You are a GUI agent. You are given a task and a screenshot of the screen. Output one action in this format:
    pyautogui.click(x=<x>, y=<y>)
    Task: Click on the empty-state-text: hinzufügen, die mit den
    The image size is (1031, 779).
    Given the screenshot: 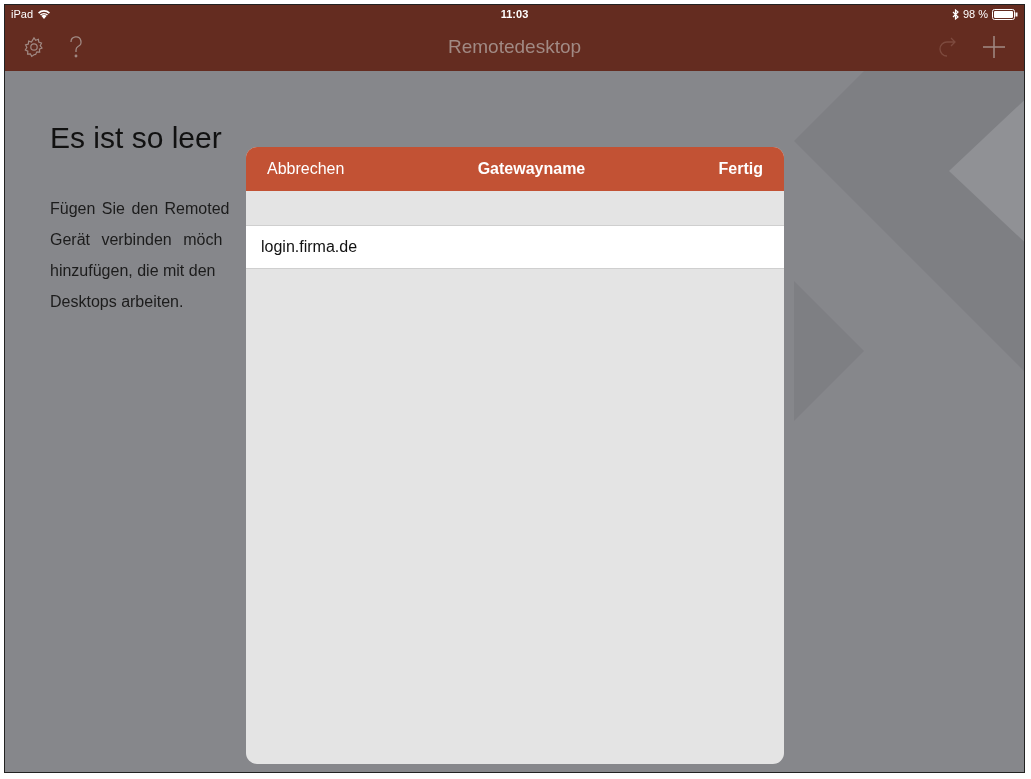 What is the action you would take?
    pyautogui.click(x=133, y=271)
    